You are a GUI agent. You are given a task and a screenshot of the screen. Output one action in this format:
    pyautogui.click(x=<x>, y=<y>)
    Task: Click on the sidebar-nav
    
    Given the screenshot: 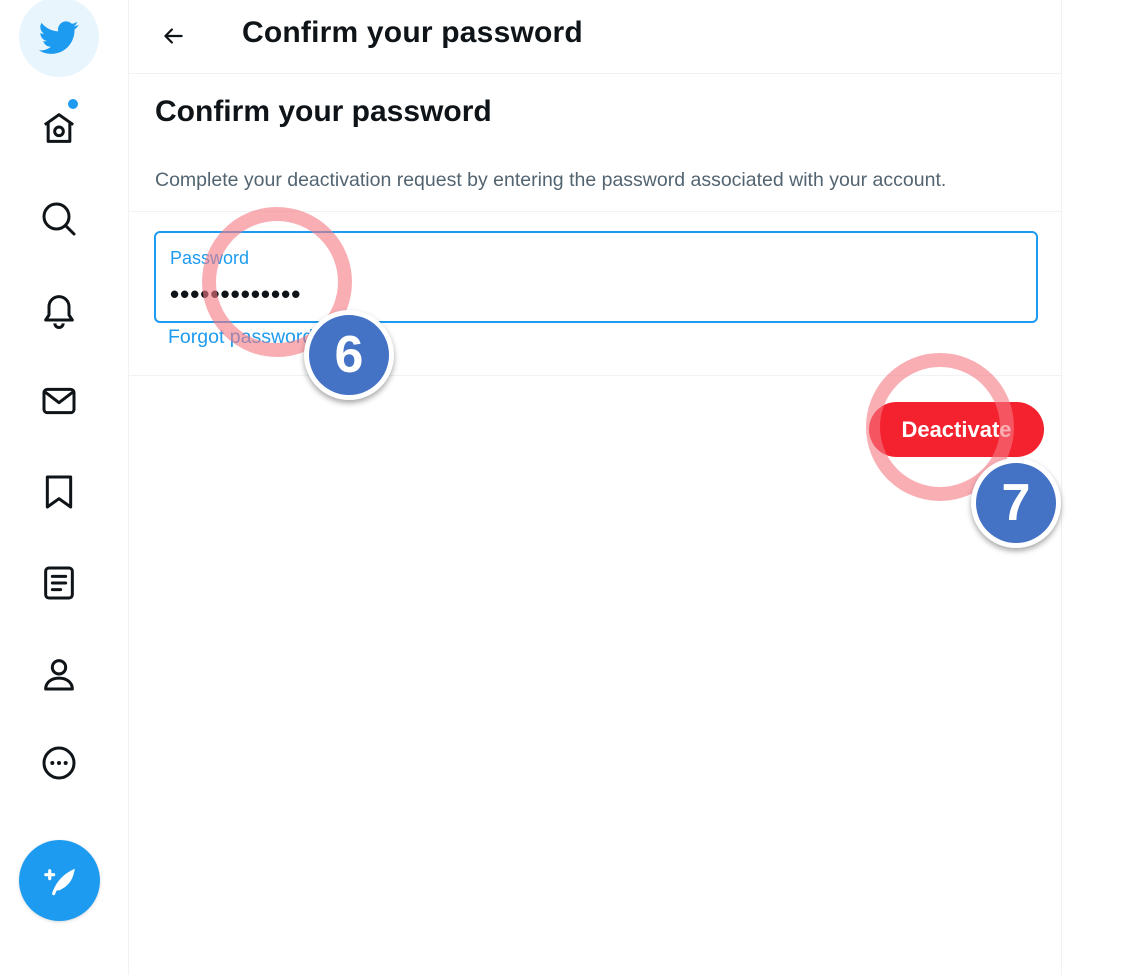 What is the action you would take?
    pyautogui.click(x=64, y=487)
    